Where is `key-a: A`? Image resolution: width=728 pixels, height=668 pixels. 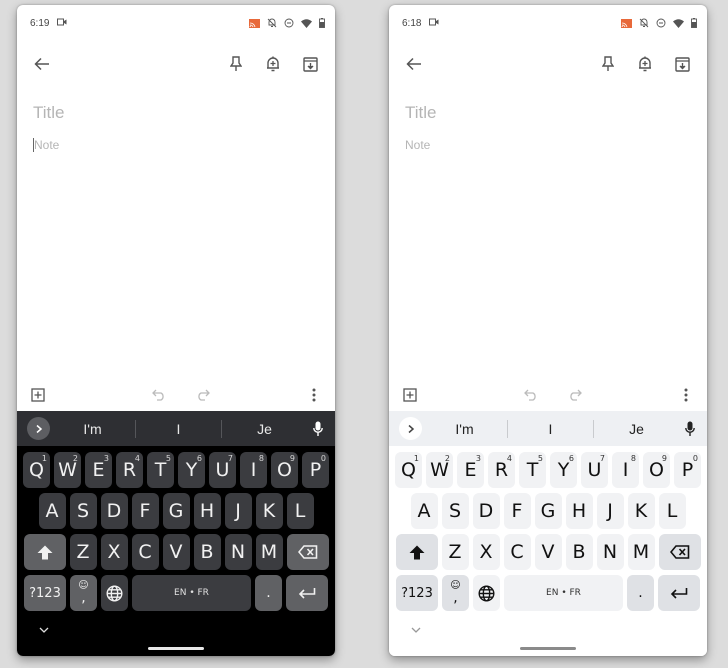
key-a: A is located at coordinates (52, 511).